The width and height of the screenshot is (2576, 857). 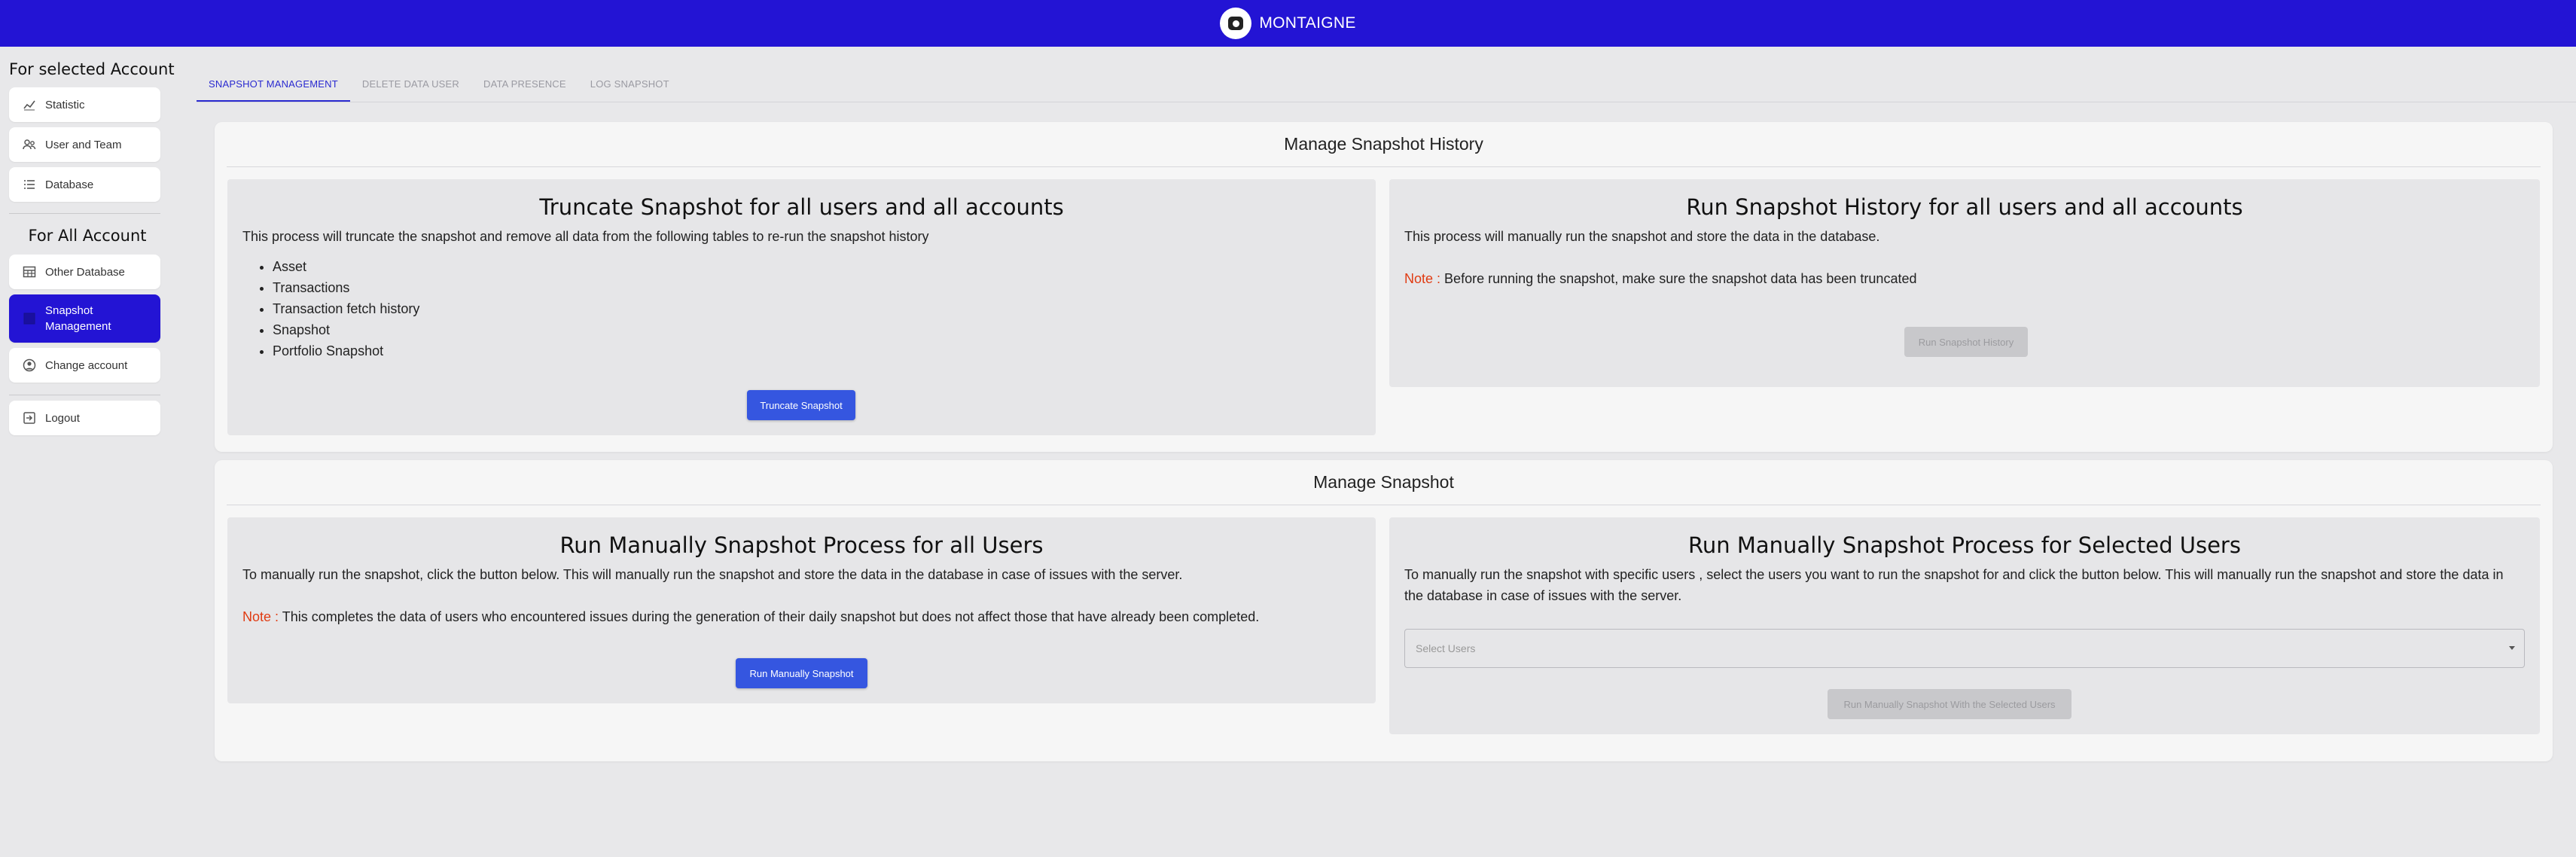 I want to click on list-item: Transactions, so click(x=817, y=287).